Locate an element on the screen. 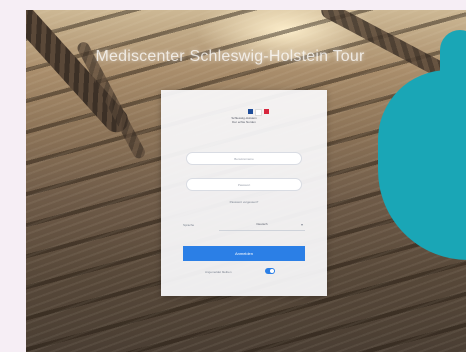 The height and width of the screenshot is (352, 466). username-input is located at coordinates (244, 158).